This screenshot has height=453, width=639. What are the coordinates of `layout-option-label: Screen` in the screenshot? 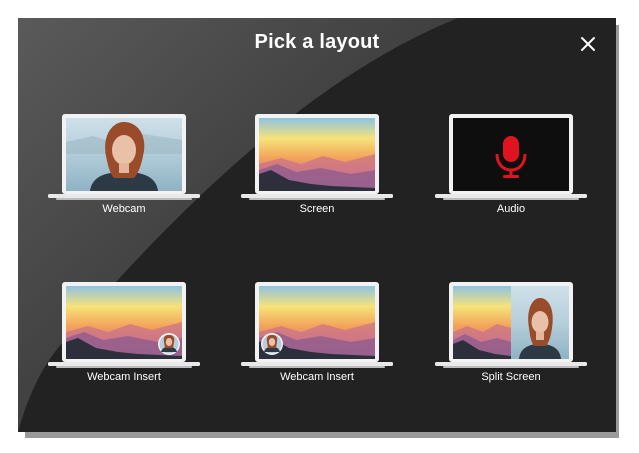 It's located at (317, 209).